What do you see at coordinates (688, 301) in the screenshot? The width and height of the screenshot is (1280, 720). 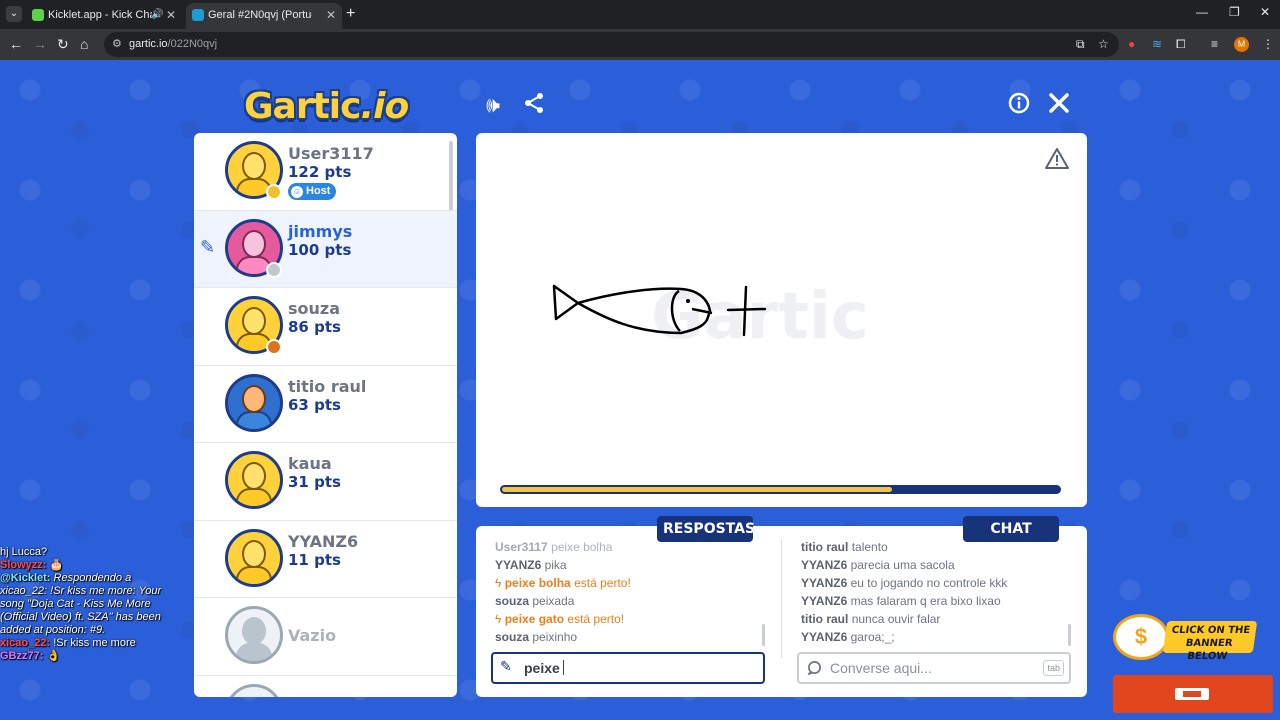 I see `fish-eye` at bounding box center [688, 301].